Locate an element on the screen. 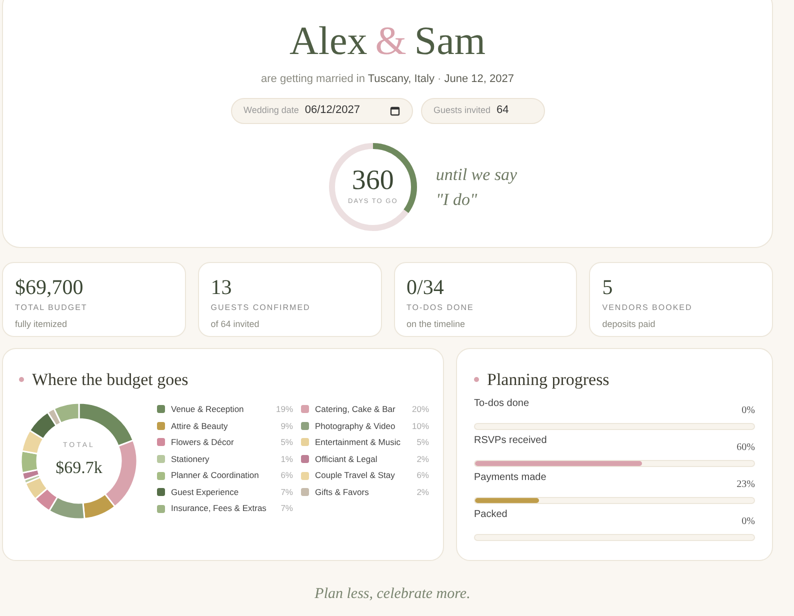 The width and height of the screenshot is (794, 616). legend-label: Flowers & Décor is located at coordinates (203, 442).